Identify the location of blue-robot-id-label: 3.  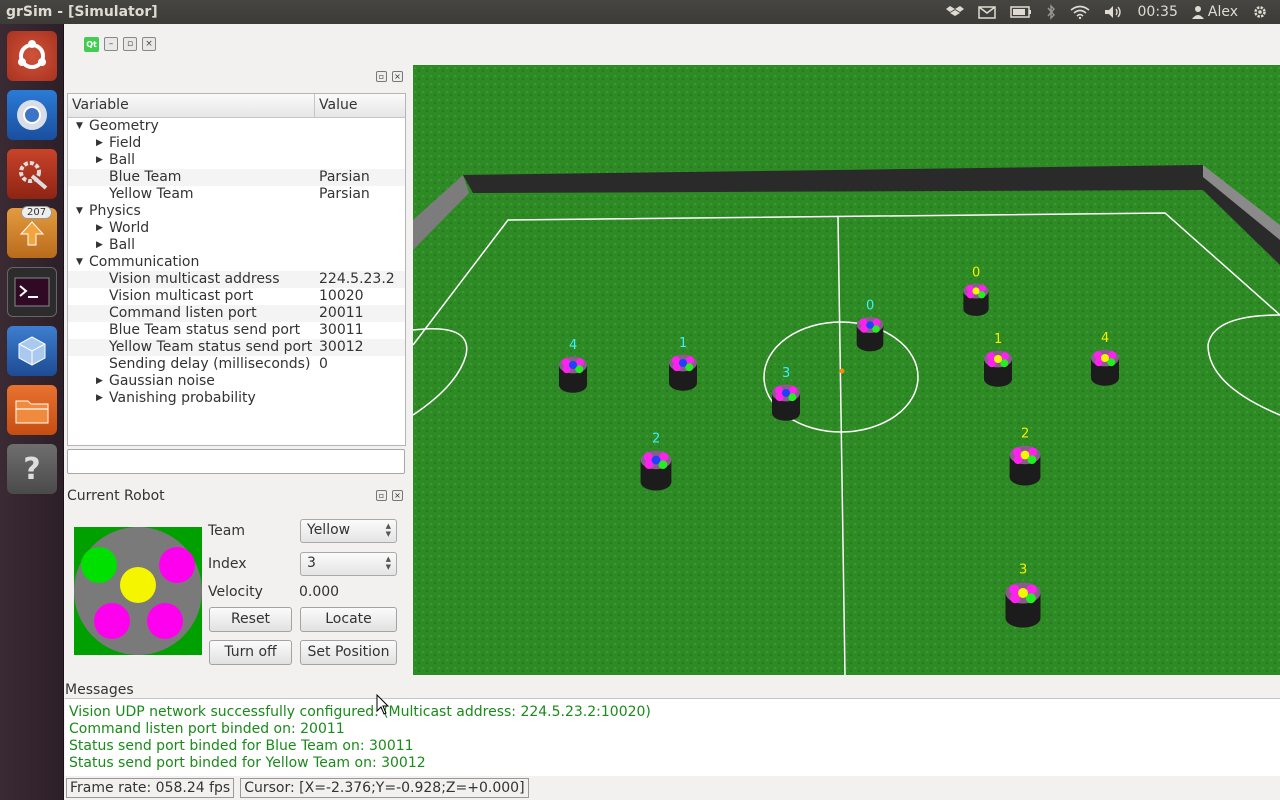
(786, 373).